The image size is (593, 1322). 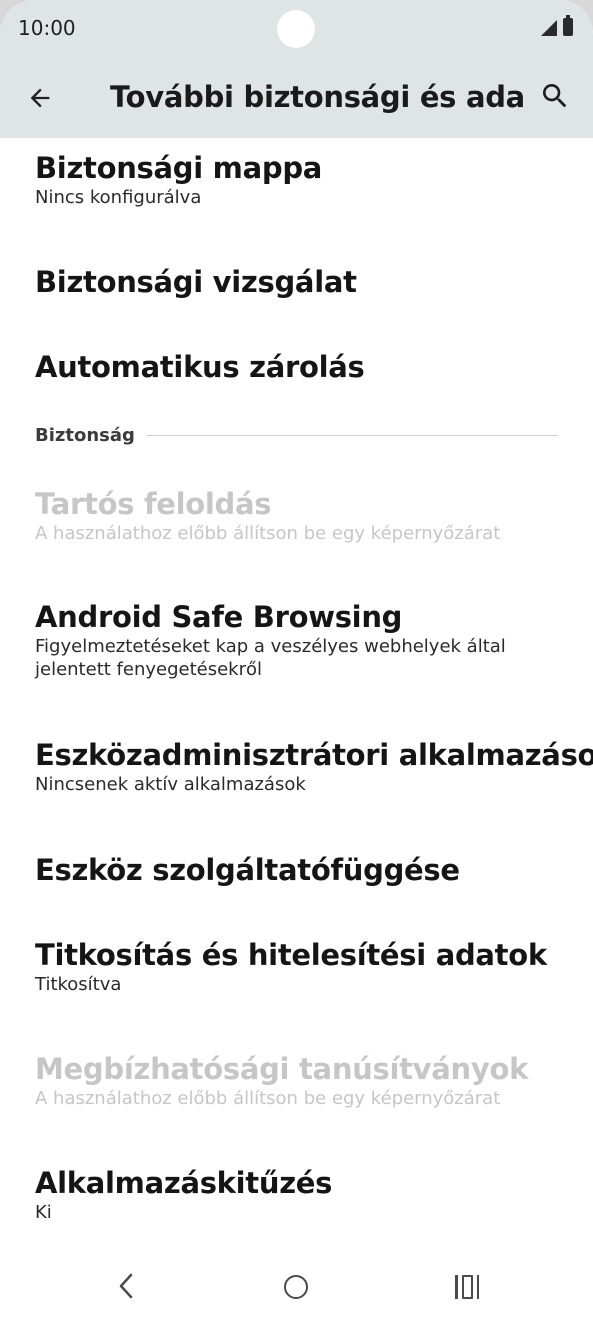 I want to click on section-header: Biztonság, so click(x=296, y=435).